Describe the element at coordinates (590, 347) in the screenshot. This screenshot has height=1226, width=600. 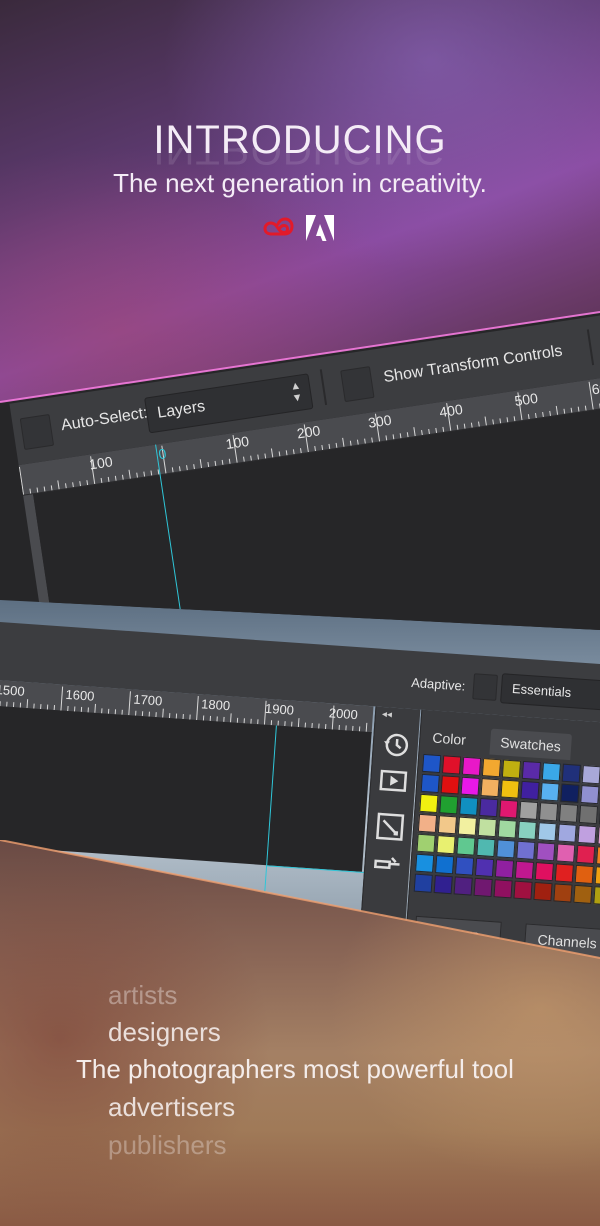
I see `divider` at that location.